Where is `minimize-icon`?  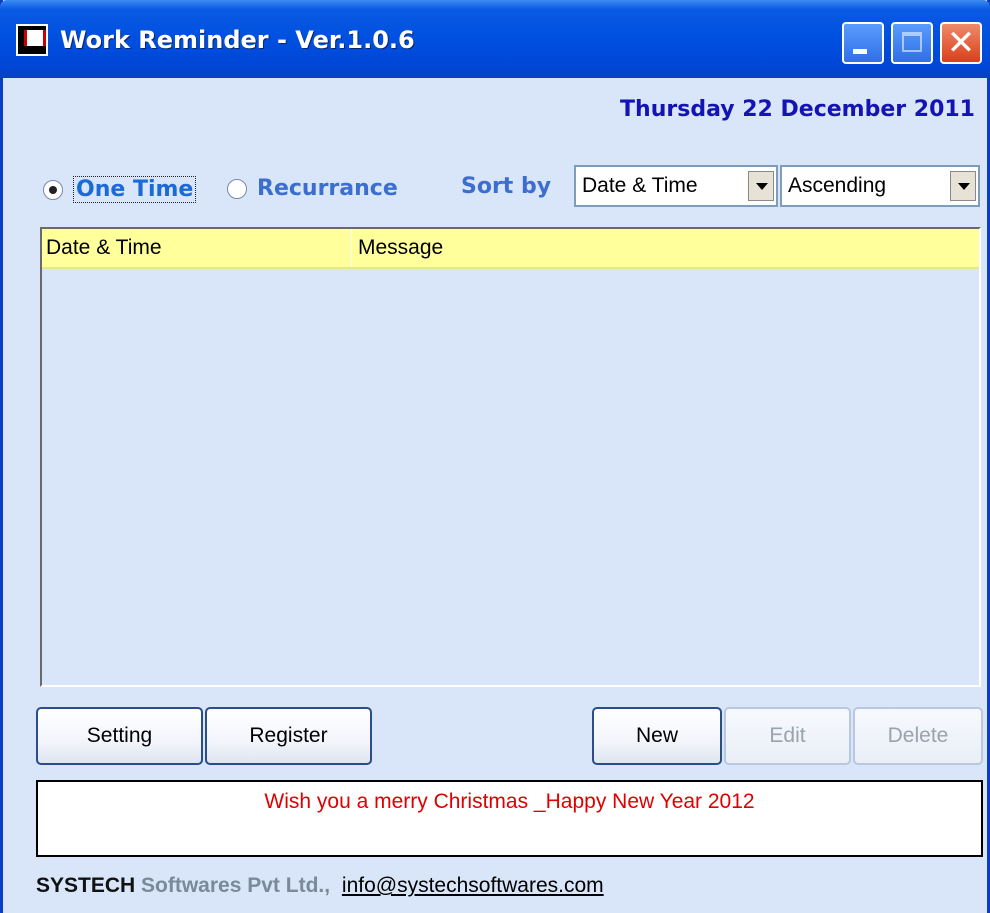 minimize-icon is located at coordinates (860, 51).